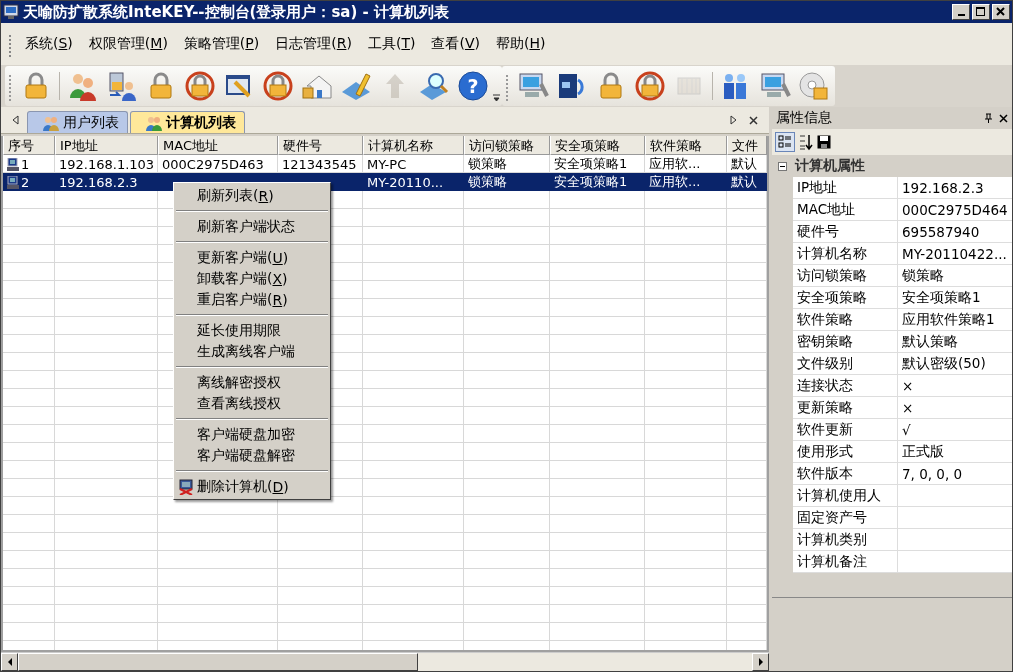  What do you see at coordinates (845, 341) in the screenshot?
I see `property-name: 密钥策略` at bounding box center [845, 341].